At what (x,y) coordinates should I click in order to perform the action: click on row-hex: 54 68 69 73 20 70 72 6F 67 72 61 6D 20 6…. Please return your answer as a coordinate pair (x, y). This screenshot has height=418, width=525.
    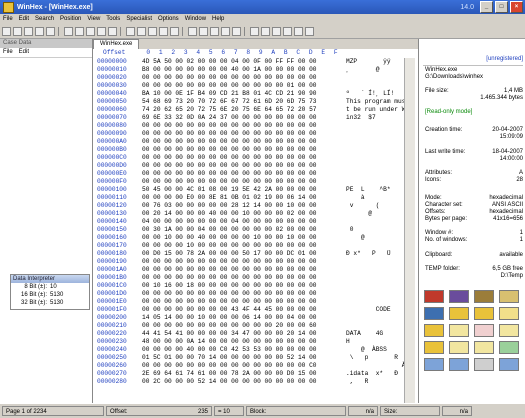
    Looking at the image, I should click on (229, 102).